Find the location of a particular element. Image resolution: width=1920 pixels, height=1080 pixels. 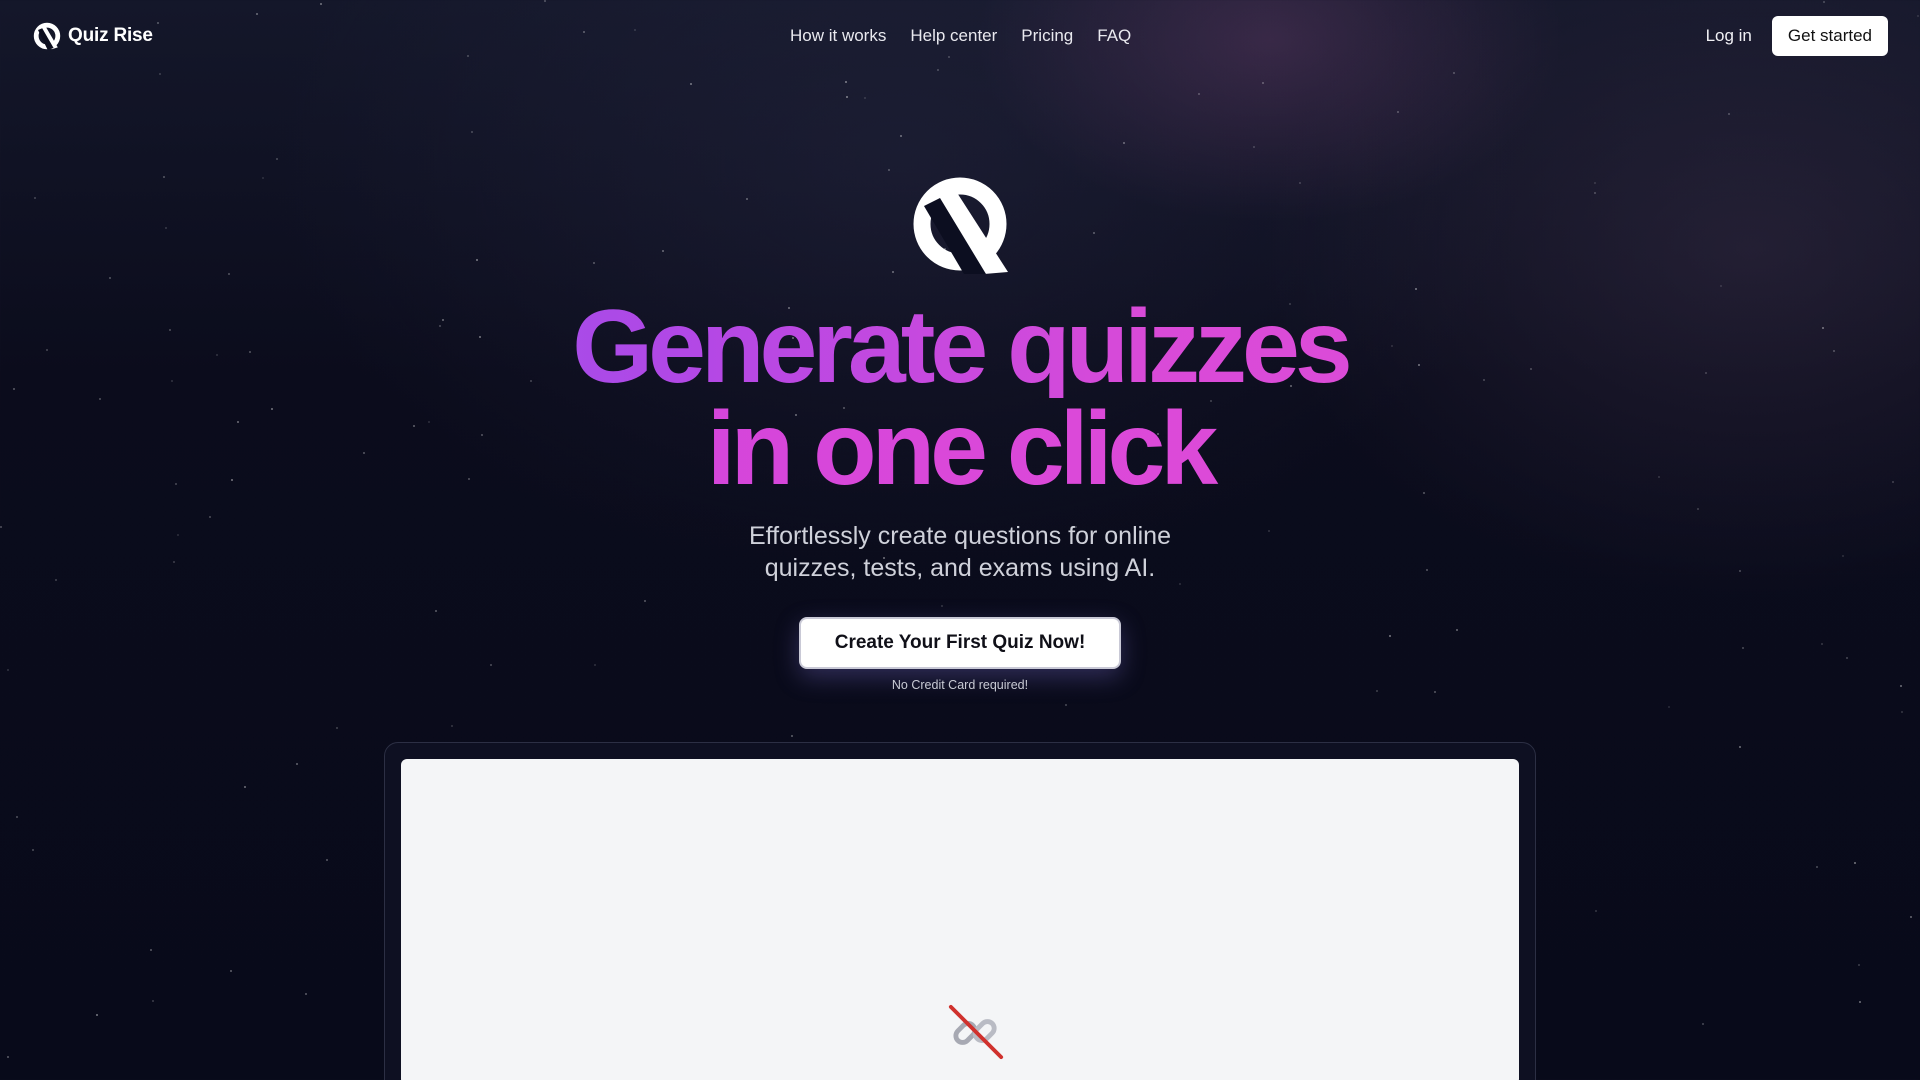

header-actions: Log in Get started is located at coordinates (1797, 36).